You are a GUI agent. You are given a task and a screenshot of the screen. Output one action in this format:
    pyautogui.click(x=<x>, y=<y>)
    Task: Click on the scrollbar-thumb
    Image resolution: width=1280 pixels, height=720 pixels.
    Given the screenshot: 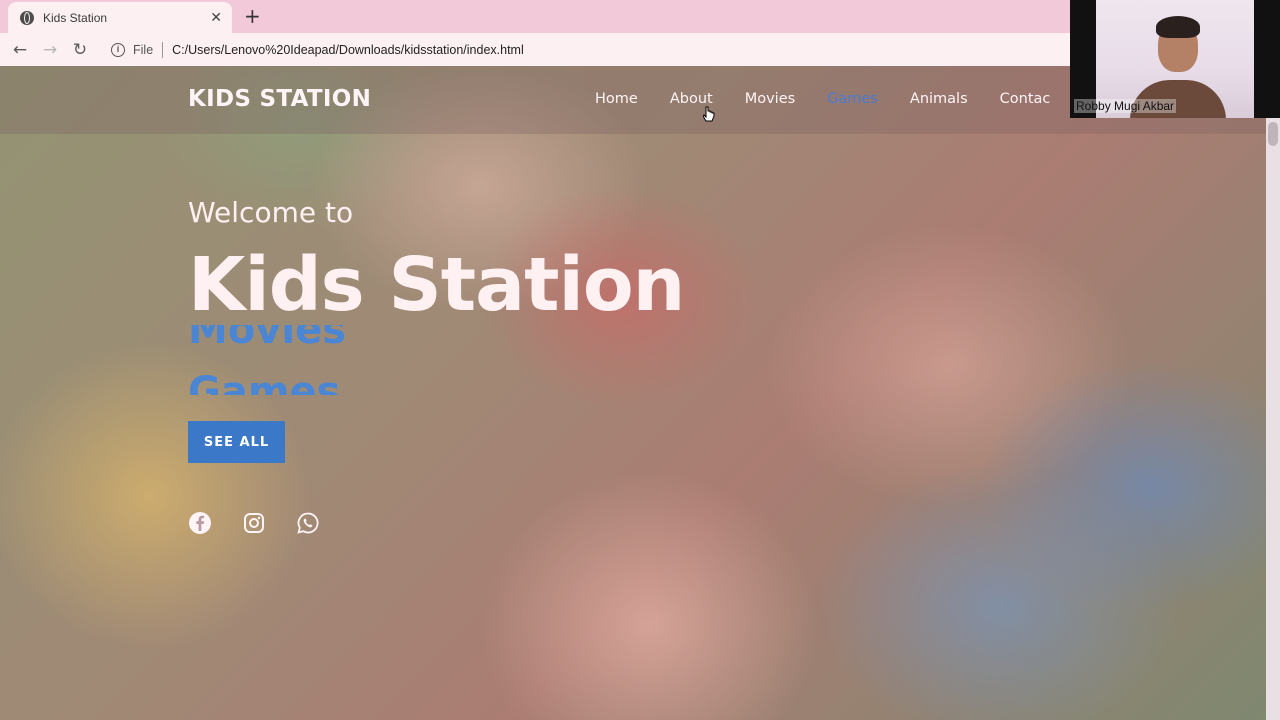 What is the action you would take?
    pyautogui.click(x=1273, y=134)
    